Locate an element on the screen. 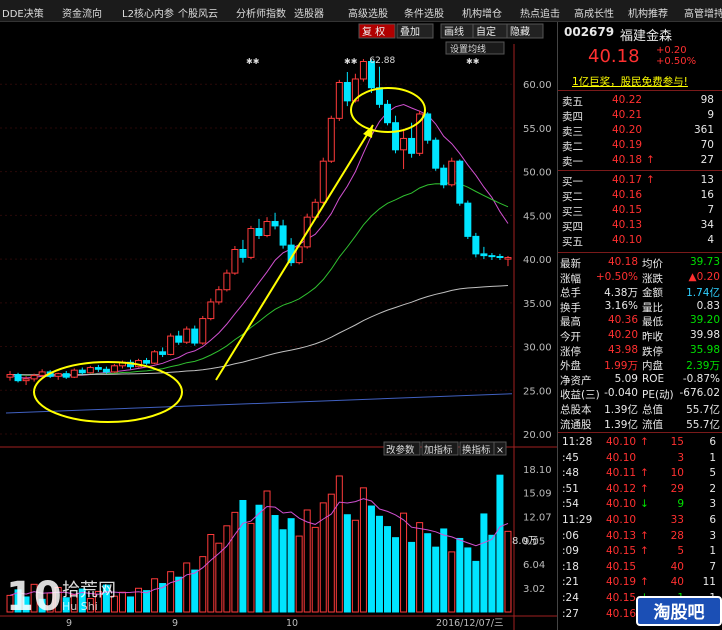 This screenshot has height=630, width=722. menu-item: 高成长性 is located at coordinates (594, 12).